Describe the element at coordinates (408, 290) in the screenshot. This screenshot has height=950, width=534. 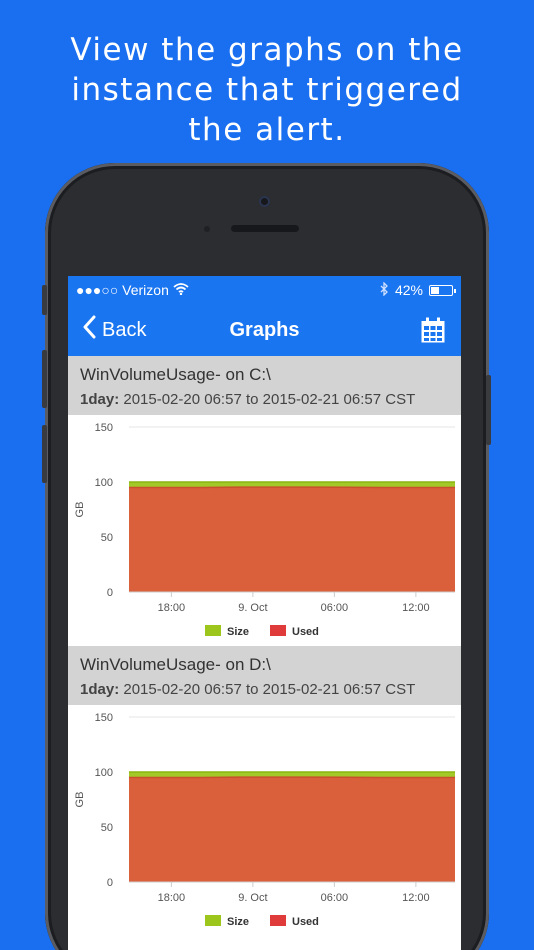
I see `battery-percent: 42%` at that location.